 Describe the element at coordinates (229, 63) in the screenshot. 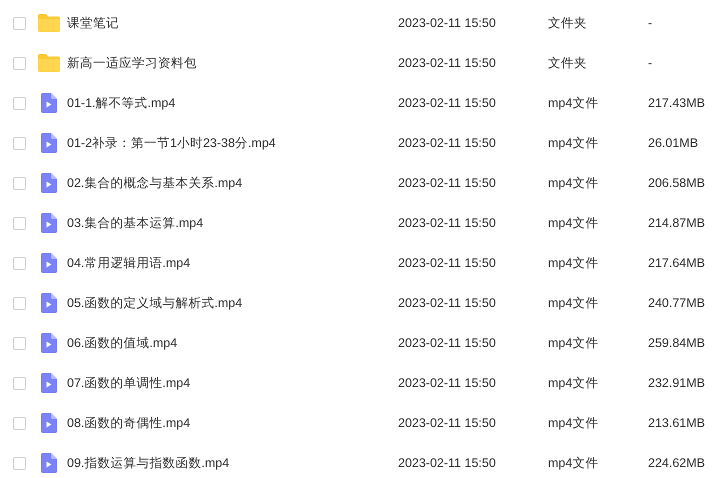

I see `file-name: 新高一适应学习资料包` at that location.